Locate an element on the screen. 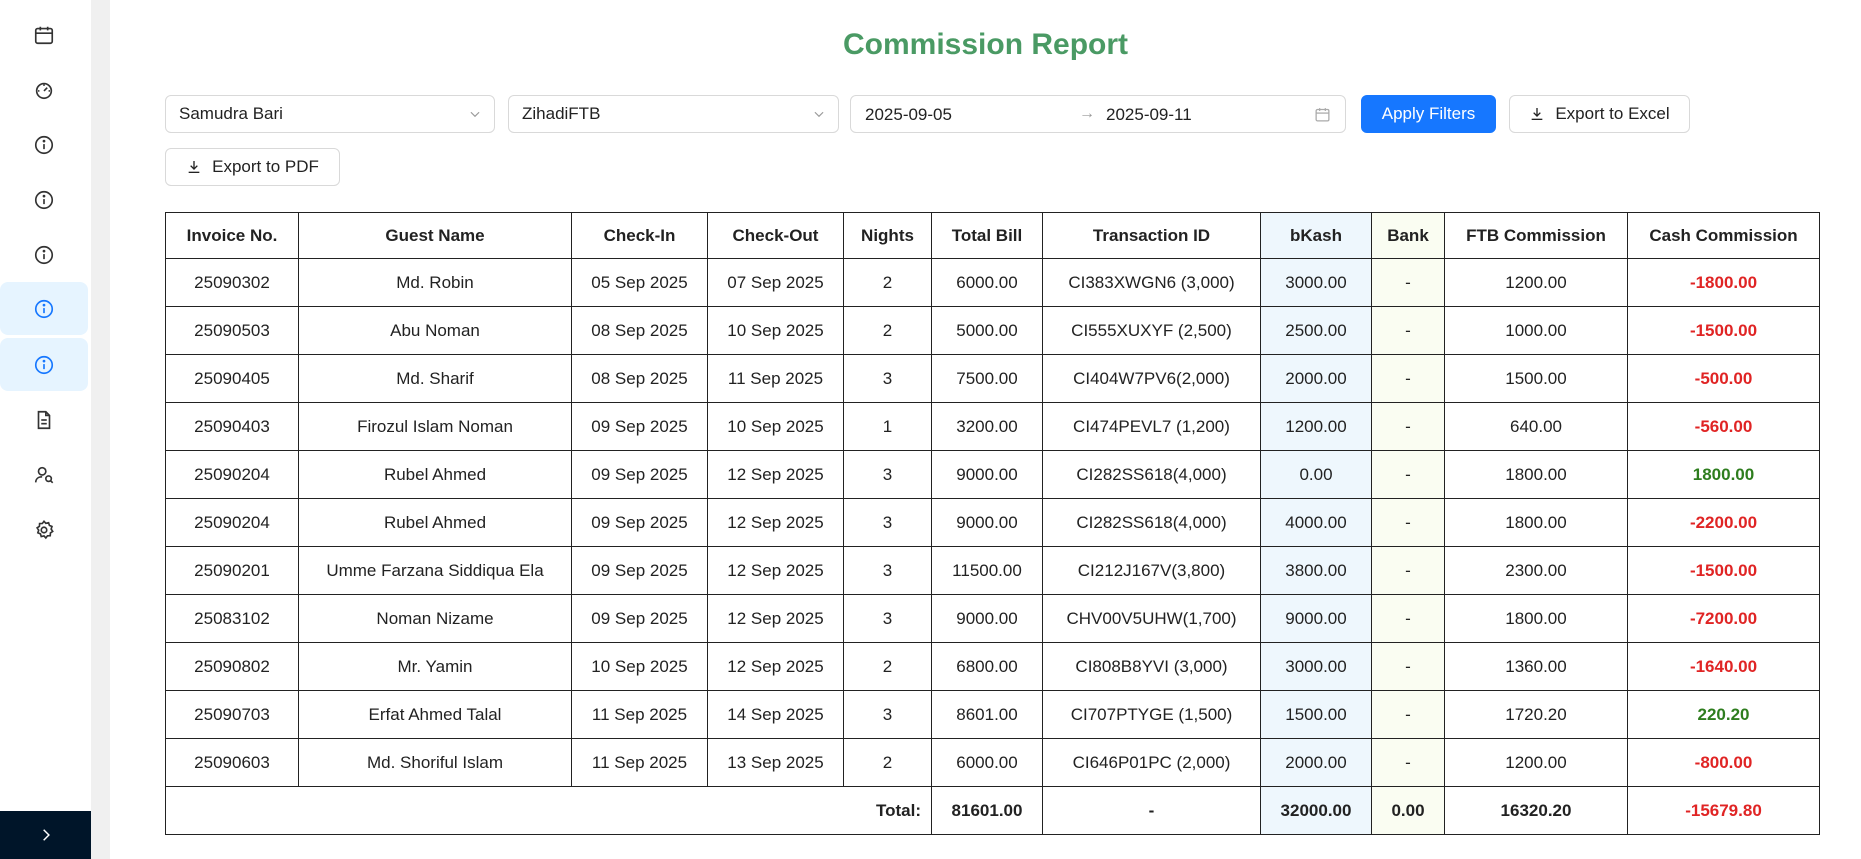  date-from-input: 2025-09-05 is located at coordinates (908, 115).